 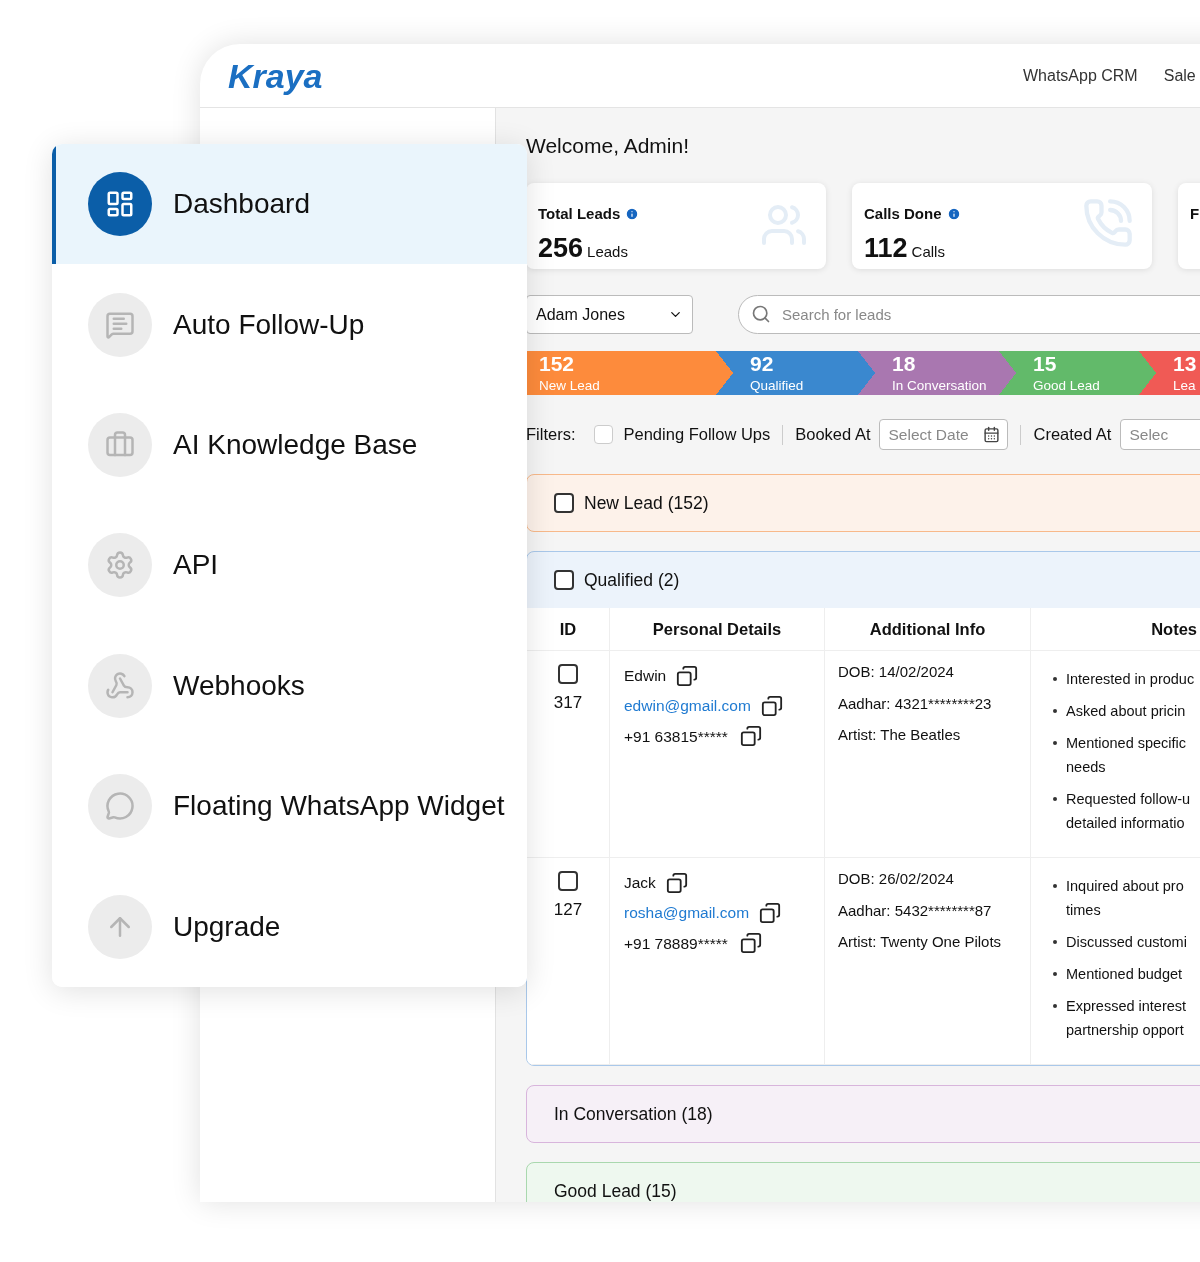 What do you see at coordinates (761, 314) in the screenshot?
I see `search-icon` at bounding box center [761, 314].